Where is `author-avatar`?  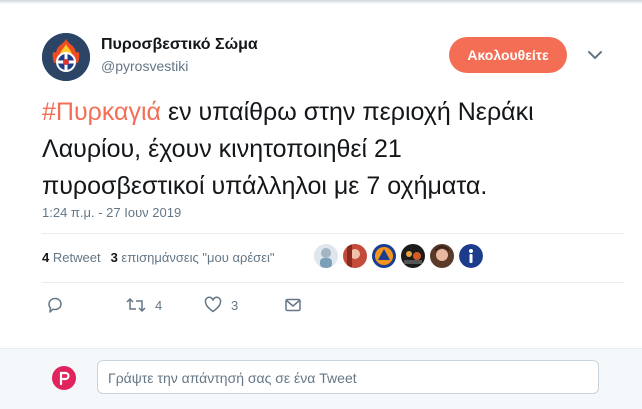
author-avatar is located at coordinates (66, 57).